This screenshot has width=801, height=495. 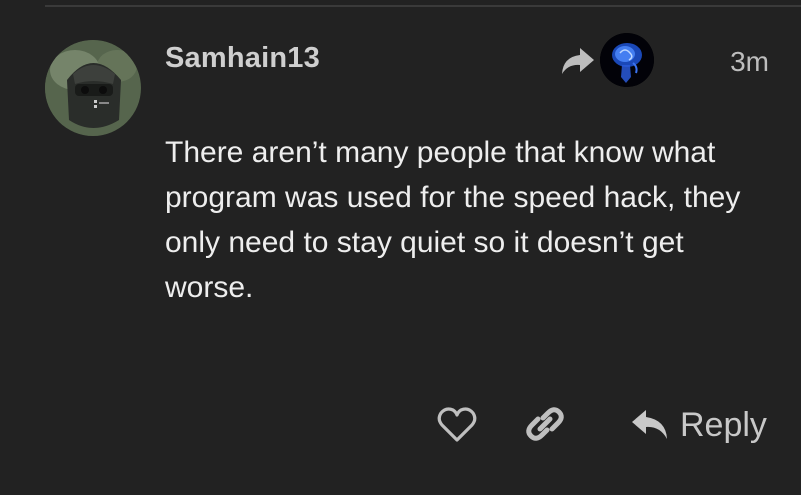 What do you see at coordinates (723, 424) in the screenshot?
I see `reply-label: Reply` at bounding box center [723, 424].